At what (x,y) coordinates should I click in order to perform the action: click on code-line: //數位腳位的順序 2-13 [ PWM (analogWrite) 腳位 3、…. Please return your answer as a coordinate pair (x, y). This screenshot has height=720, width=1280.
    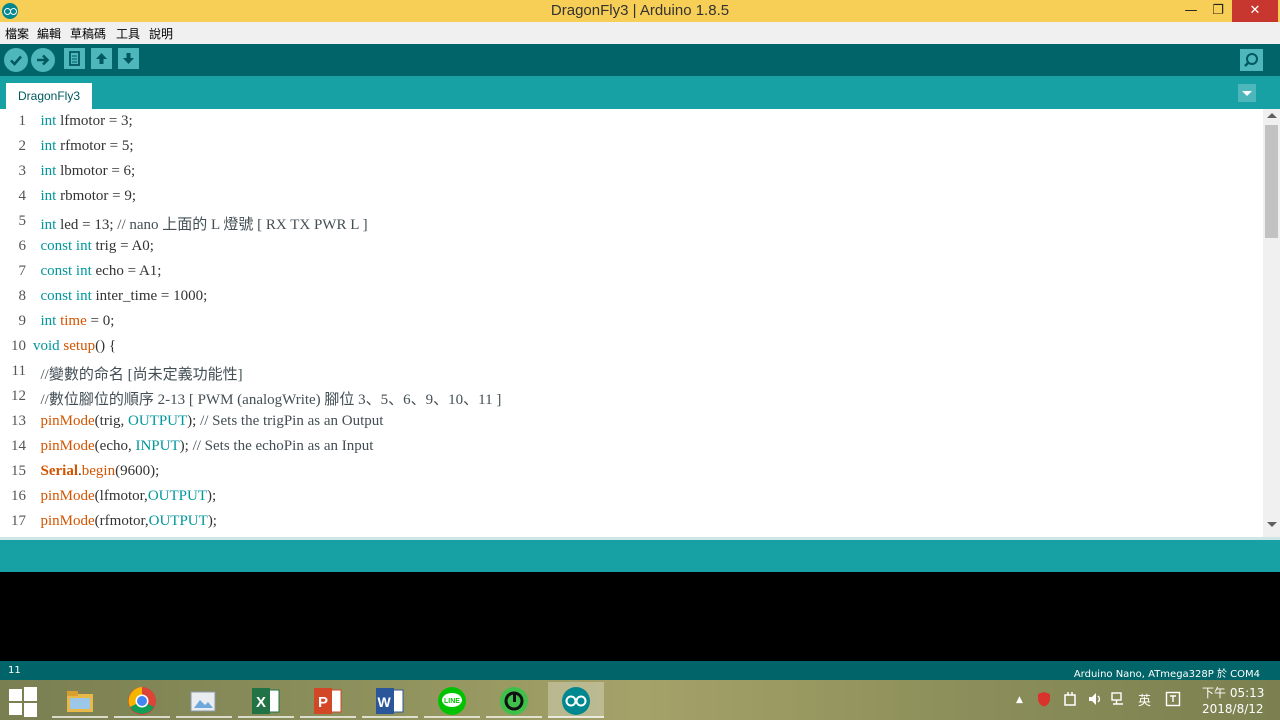
    Looking at the image, I should click on (267, 398).